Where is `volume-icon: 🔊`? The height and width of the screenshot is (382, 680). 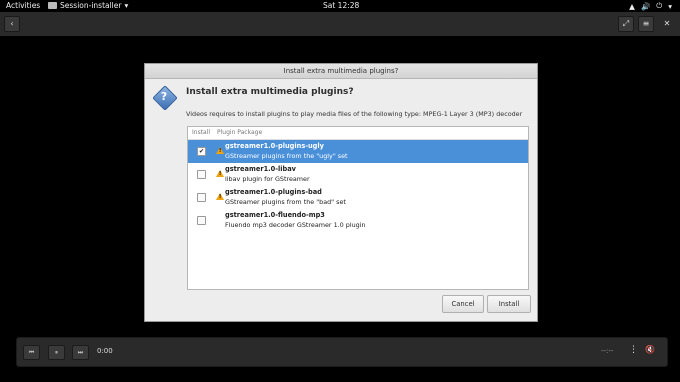 volume-icon: 🔊 is located at coordinates (645, 6).